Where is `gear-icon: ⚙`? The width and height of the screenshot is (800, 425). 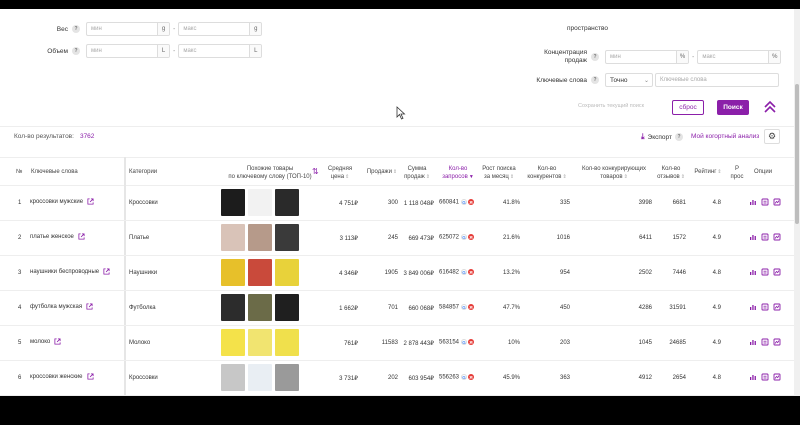 gear-icon: ⚙ is located at coordinates (772, 136).